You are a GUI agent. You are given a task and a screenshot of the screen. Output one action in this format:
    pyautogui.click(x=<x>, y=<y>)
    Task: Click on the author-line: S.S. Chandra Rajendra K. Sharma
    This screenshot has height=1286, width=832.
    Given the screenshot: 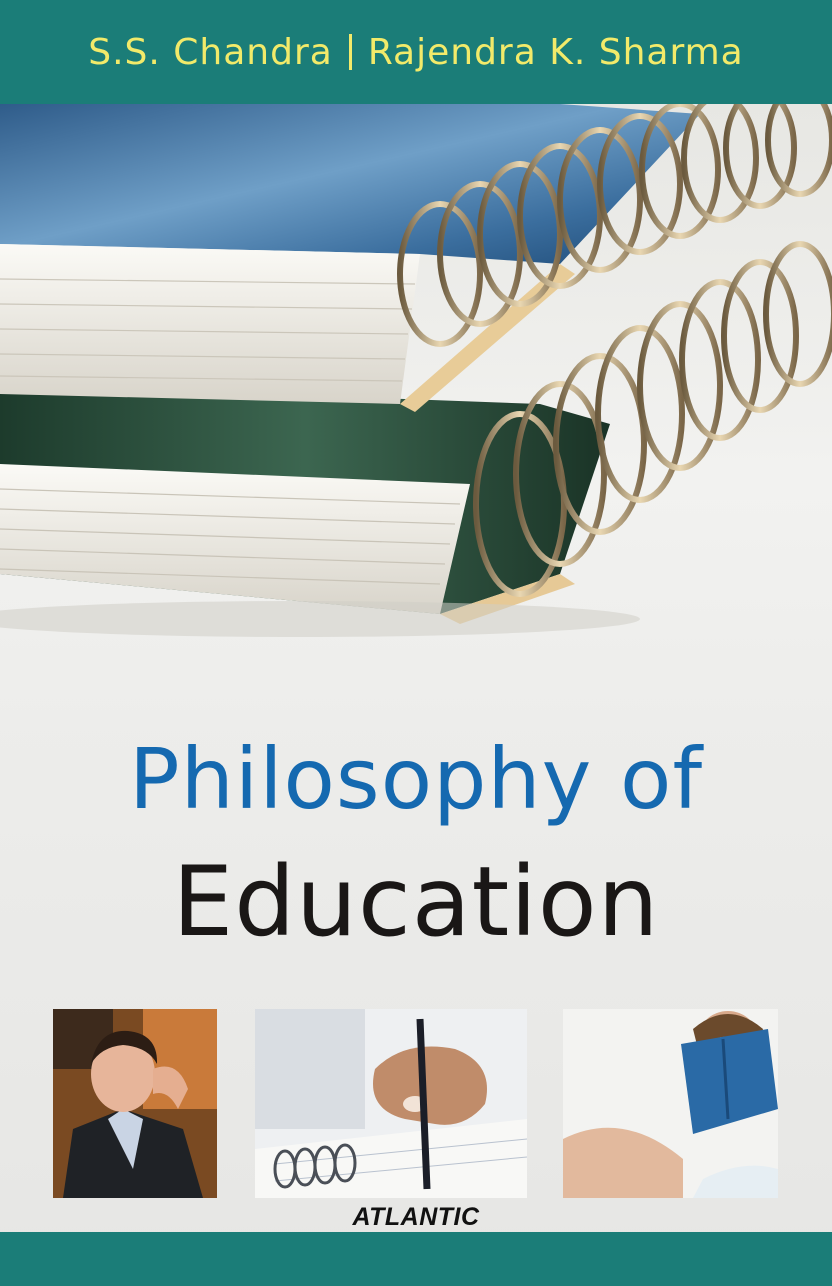 What is the action you would take?
    pyautogui.click(x=416, y=52)
    